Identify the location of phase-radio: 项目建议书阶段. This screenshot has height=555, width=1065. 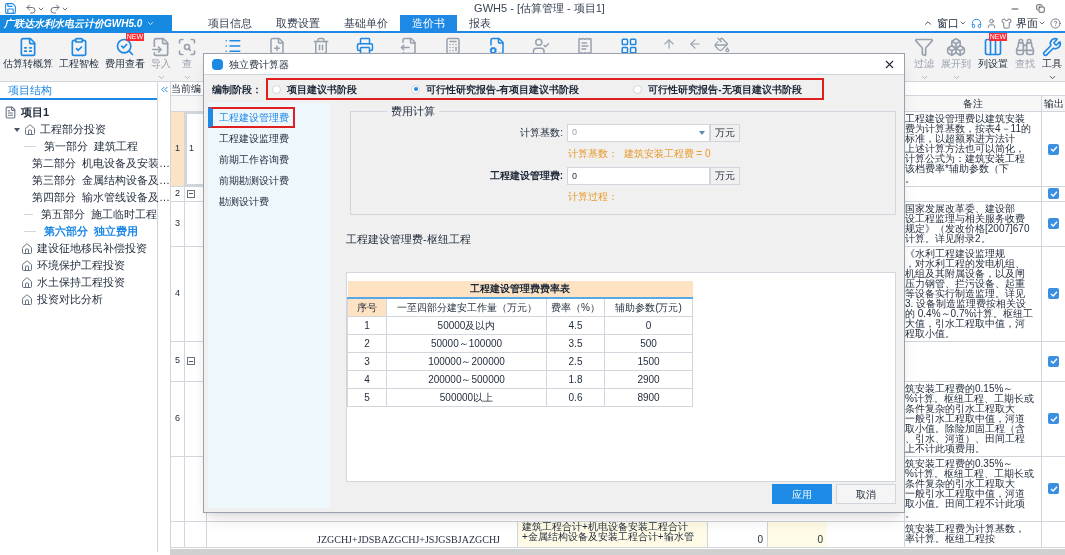
(314, 89).